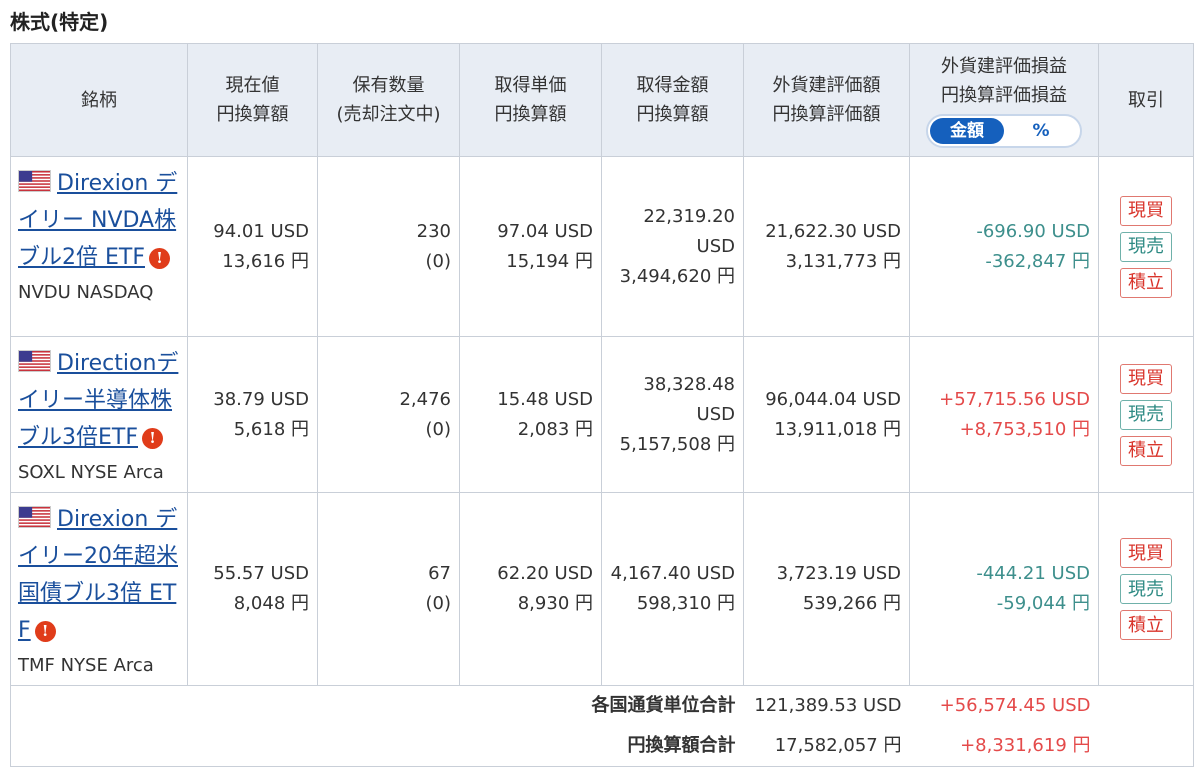 This screenshot has height=767, width=1200. Describe the element at coordinates (689, 384) in the screenshot. I see `cost-usd: 38,328.48` at that location.